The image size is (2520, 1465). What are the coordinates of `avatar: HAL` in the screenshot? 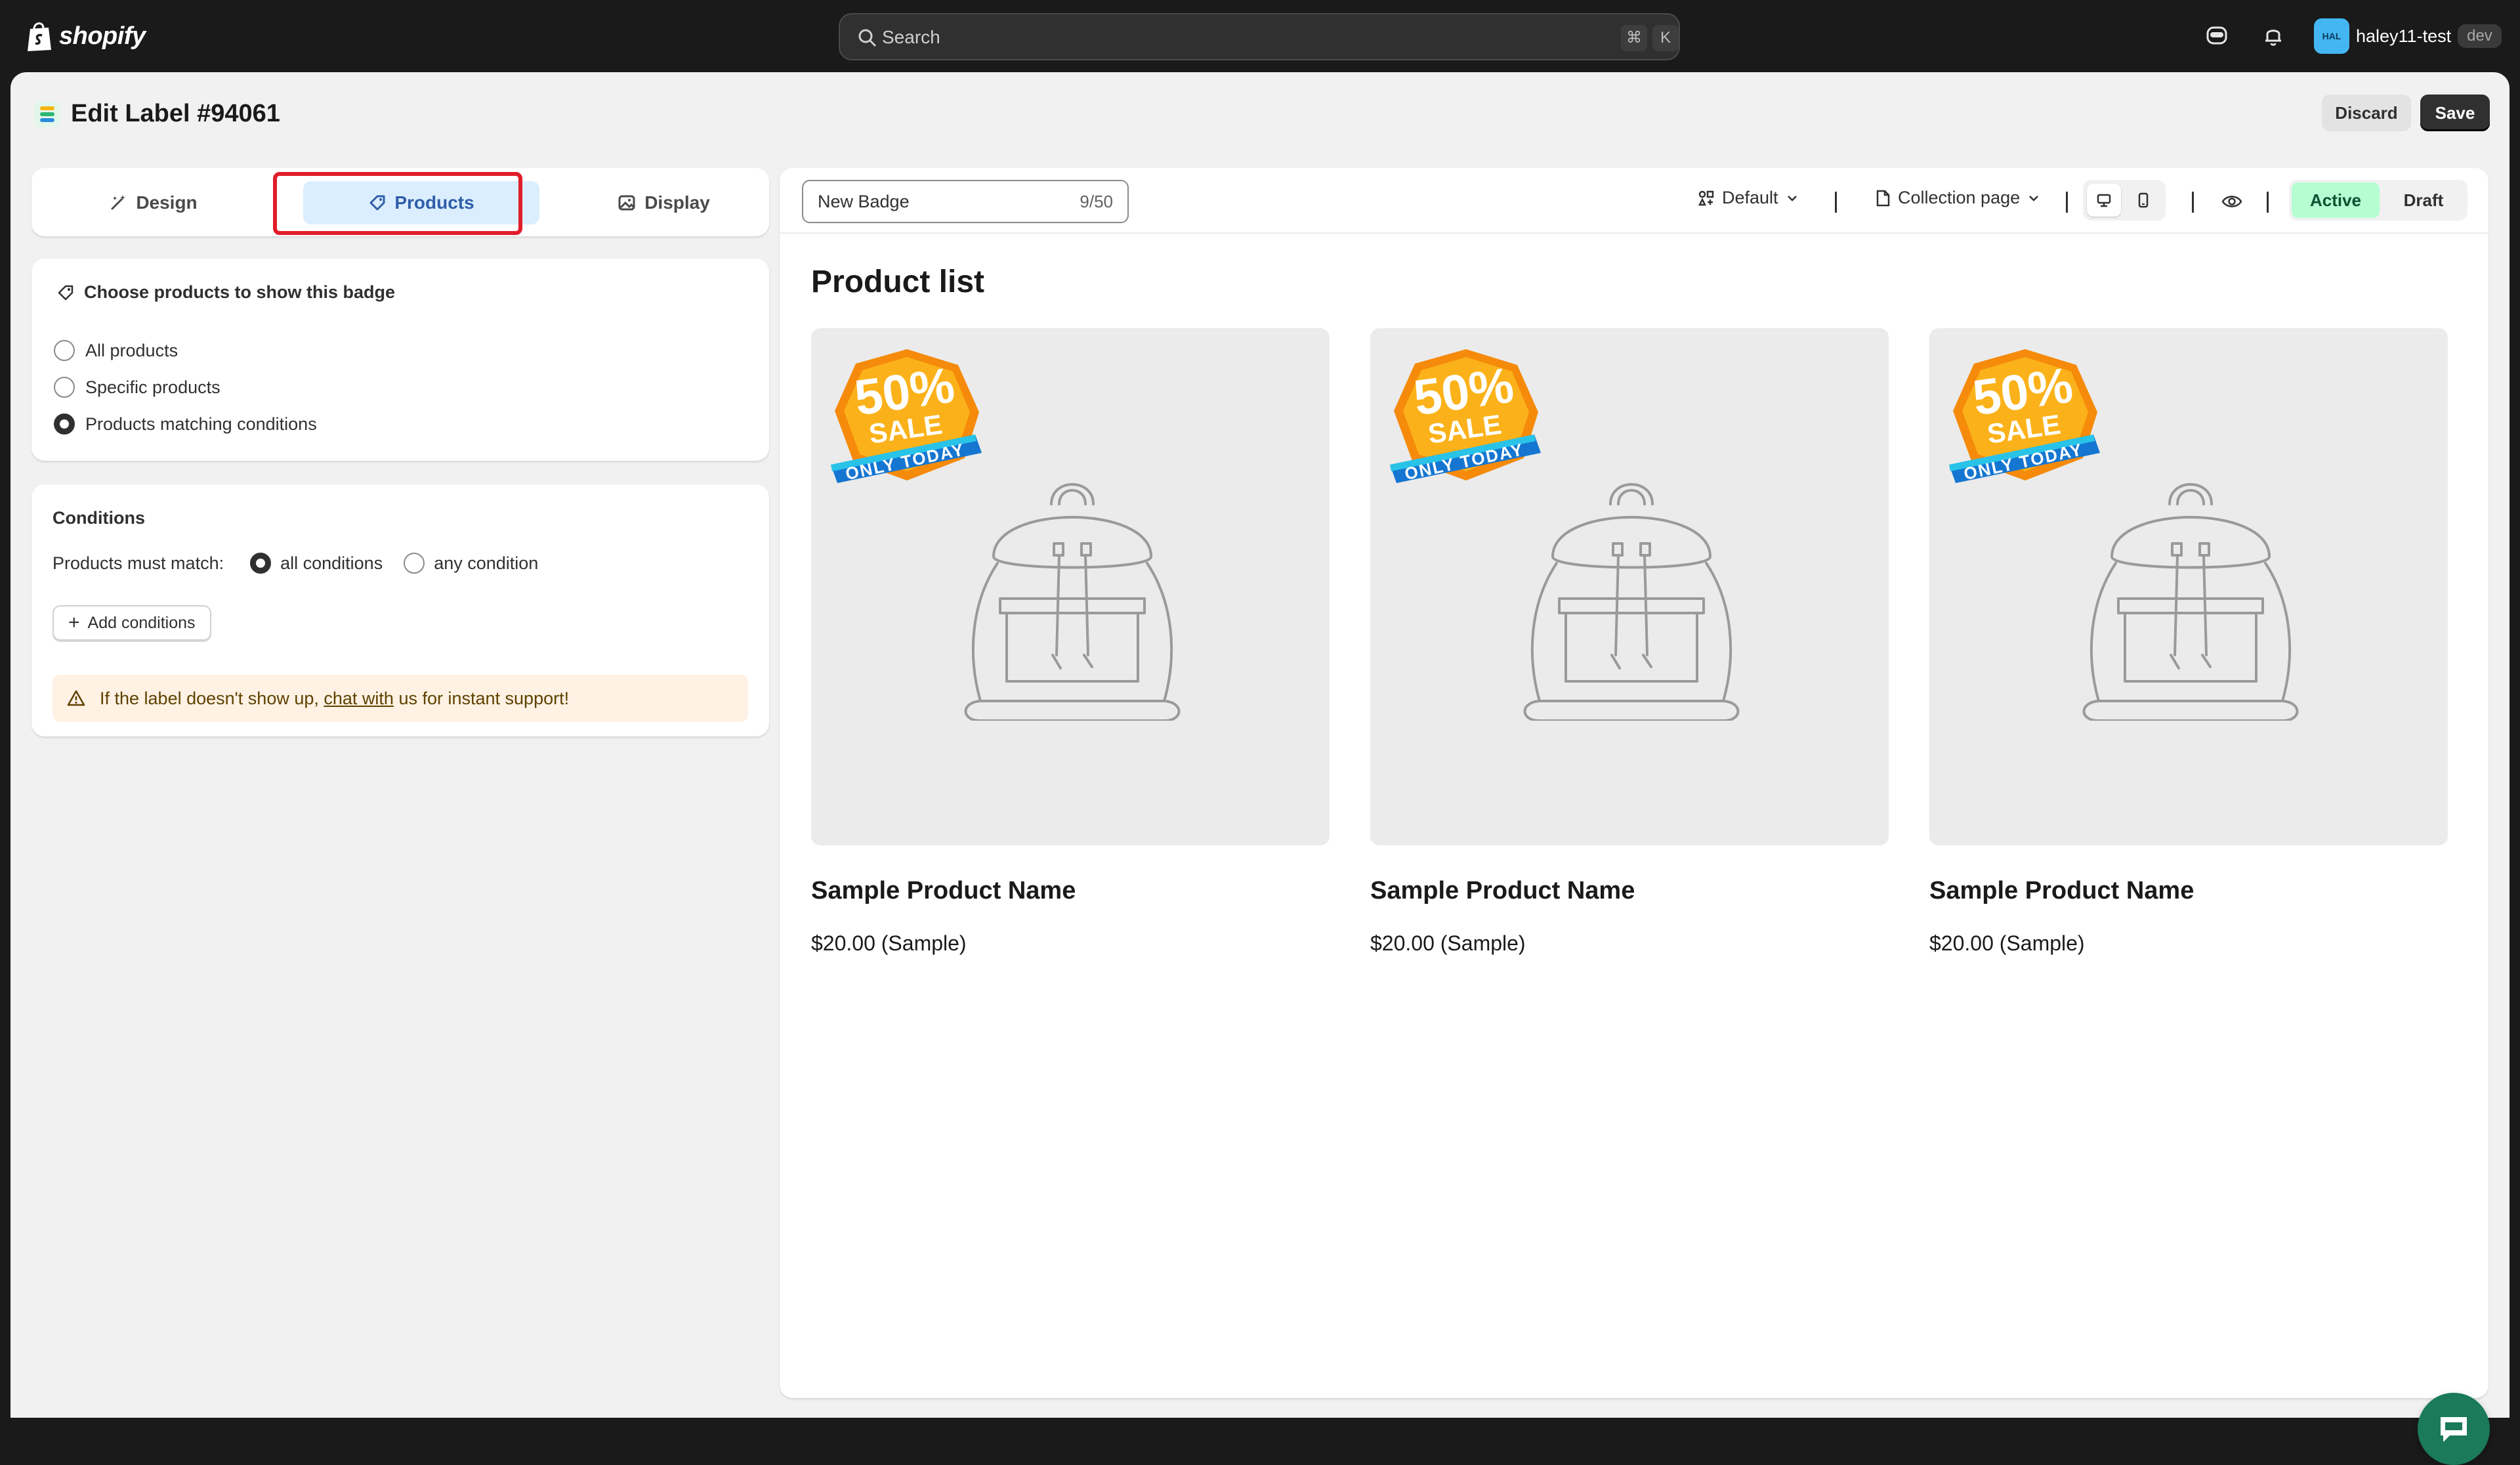 It's located at (2331, 36).